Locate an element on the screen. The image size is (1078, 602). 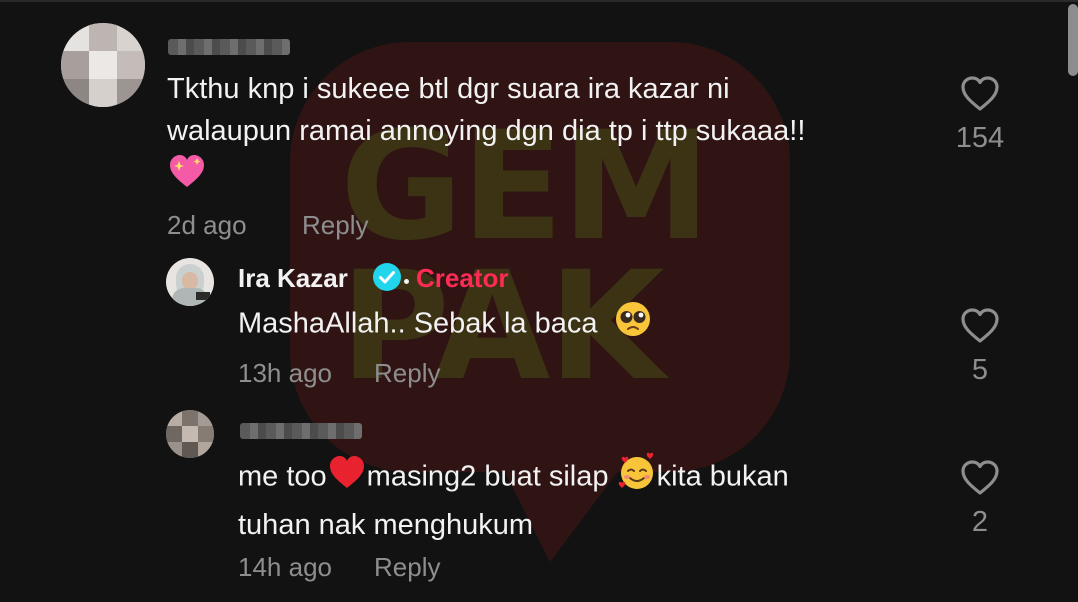
separator-dot is located at coordinates (406, 281).